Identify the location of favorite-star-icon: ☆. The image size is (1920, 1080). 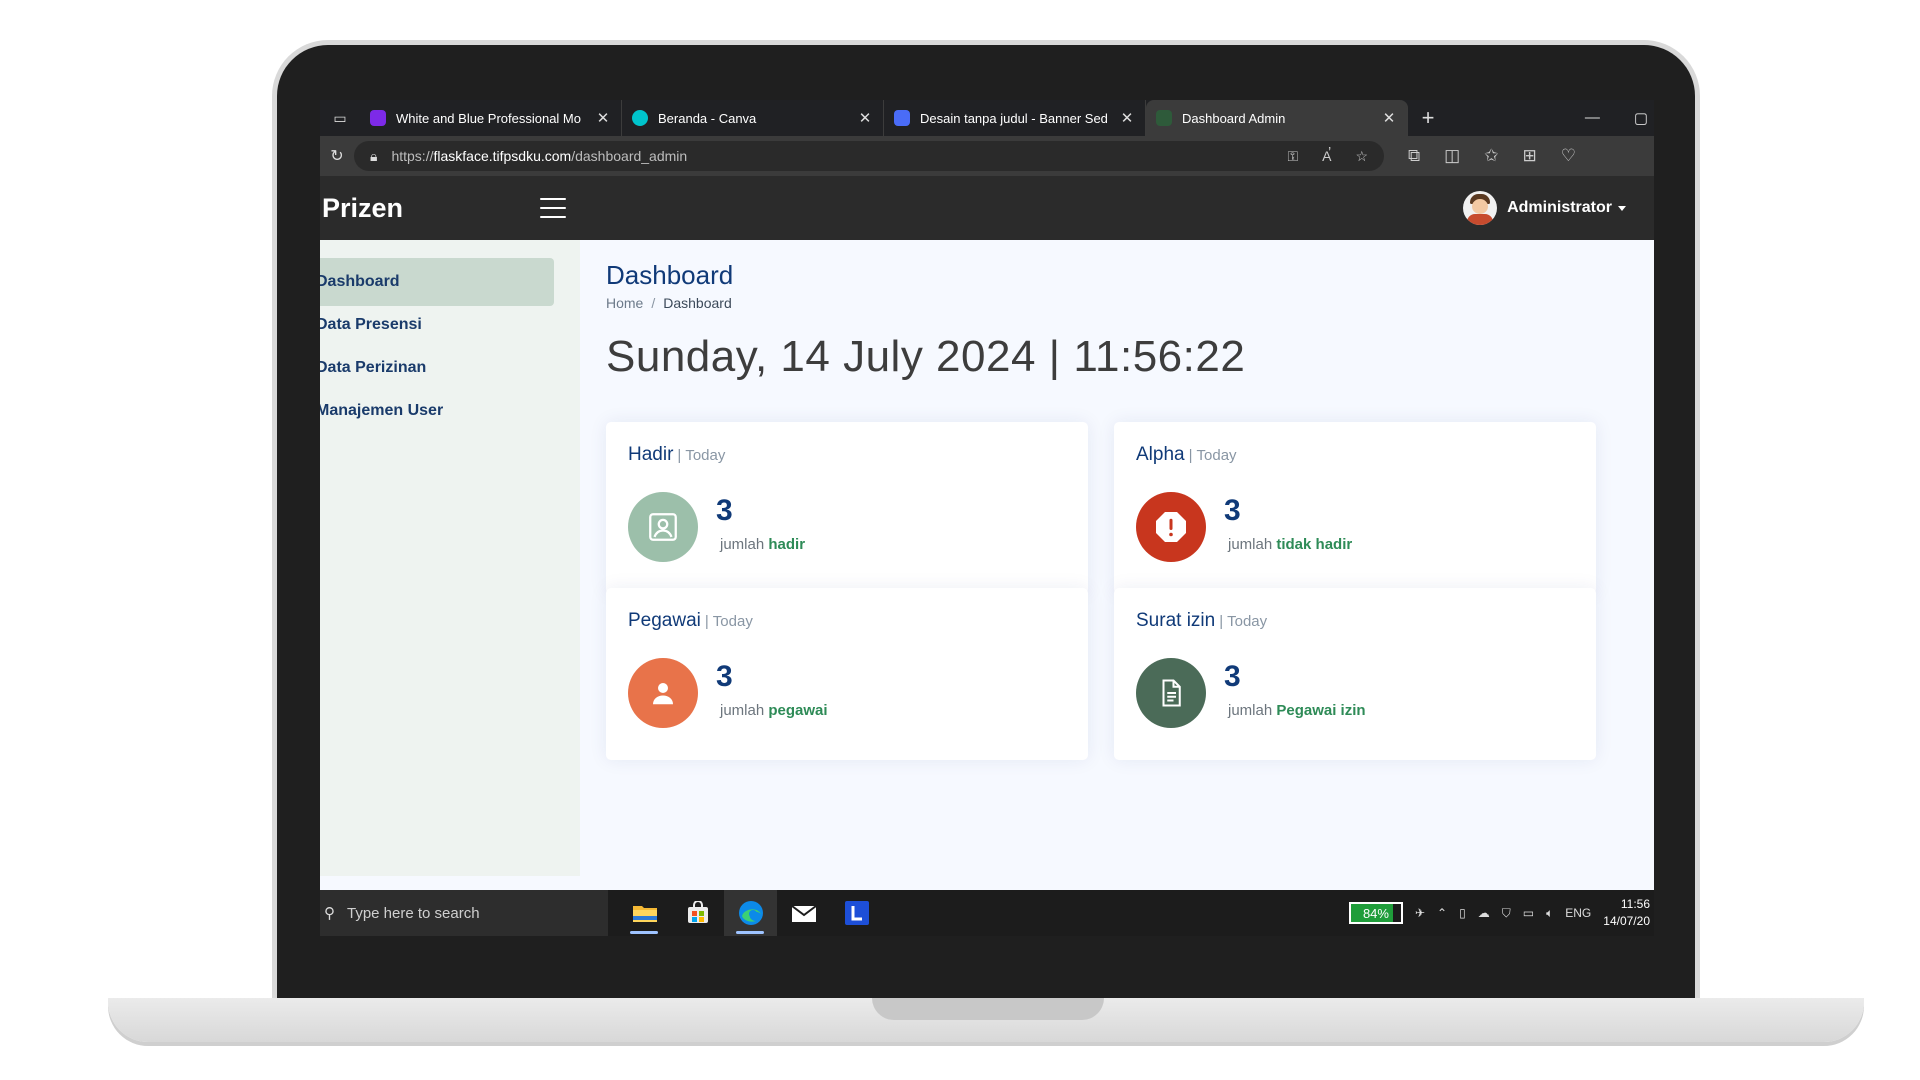
(1361, 156).